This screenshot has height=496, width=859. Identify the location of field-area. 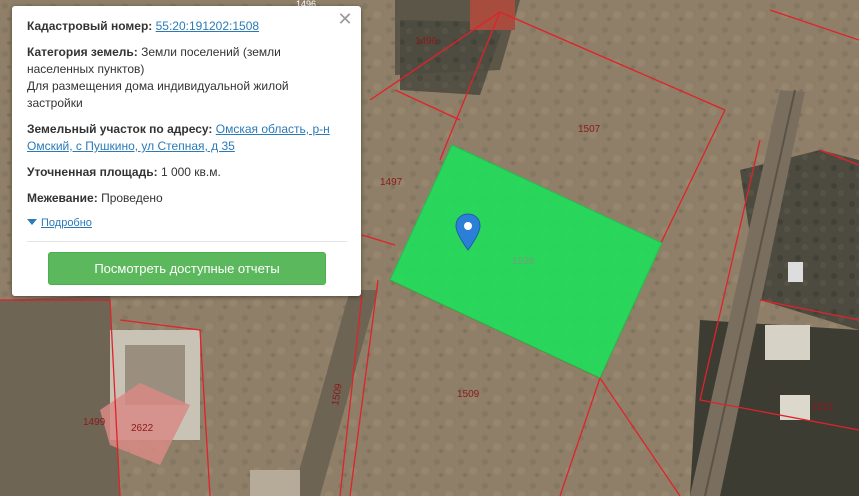
(60, 395).